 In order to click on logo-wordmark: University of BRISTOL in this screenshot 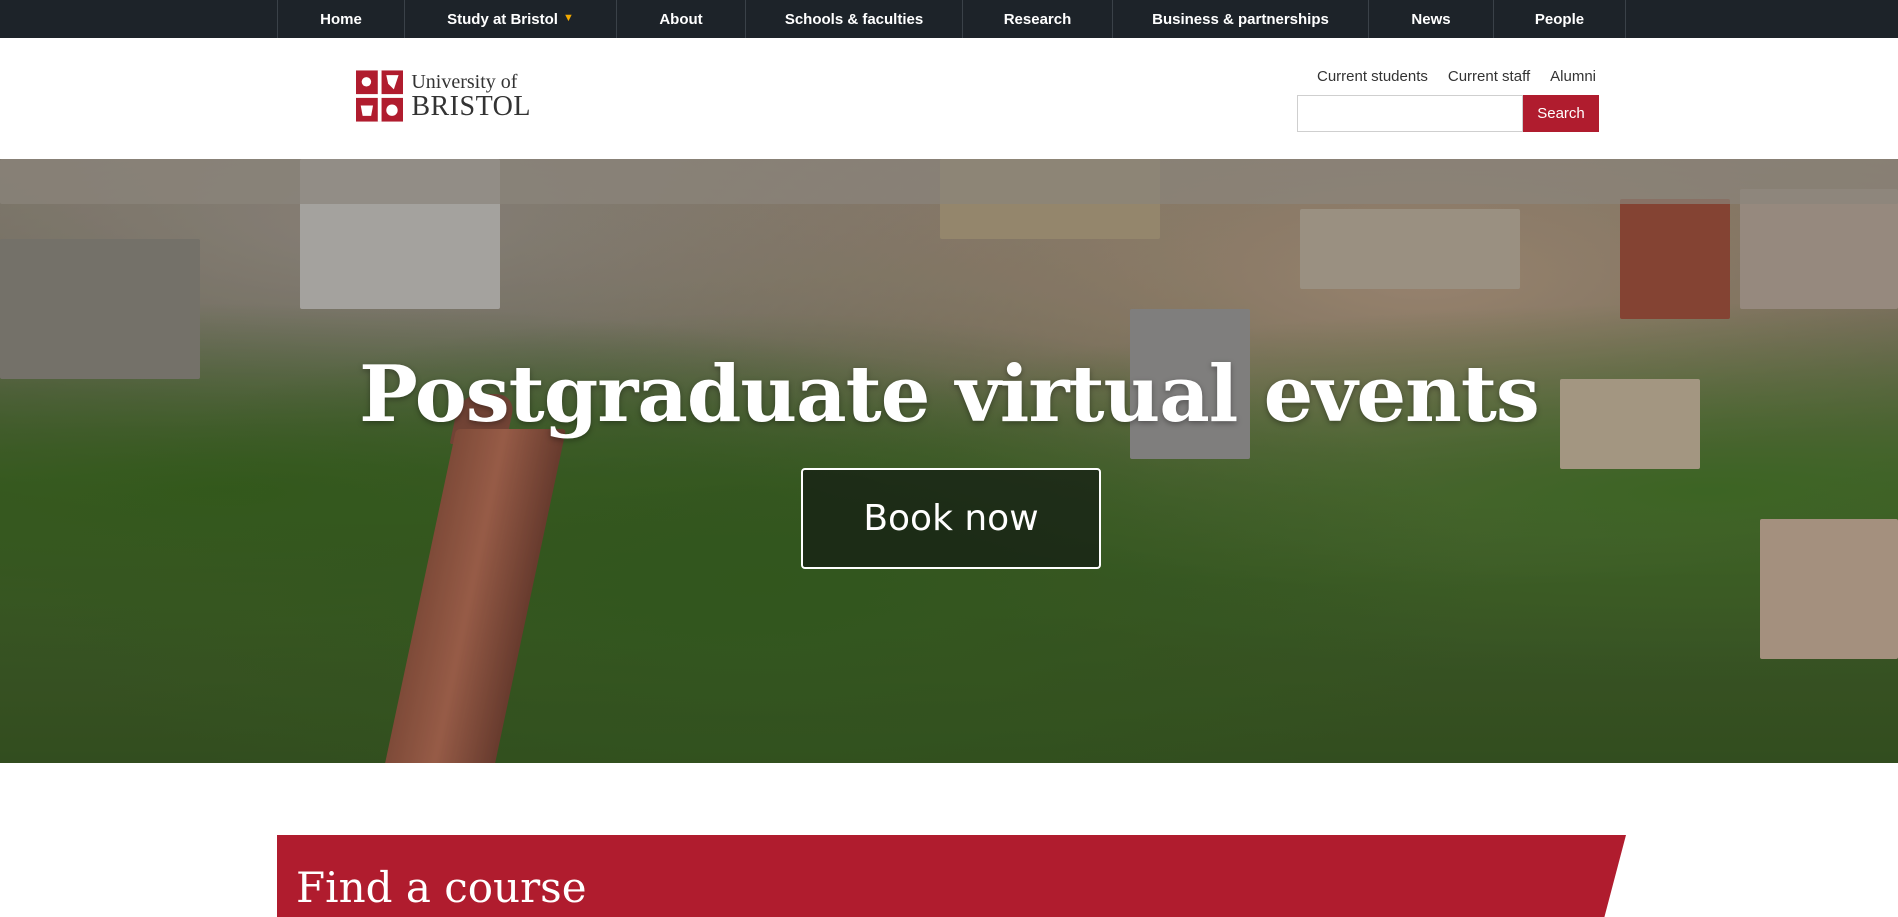, I will do `click(471, 96)`.